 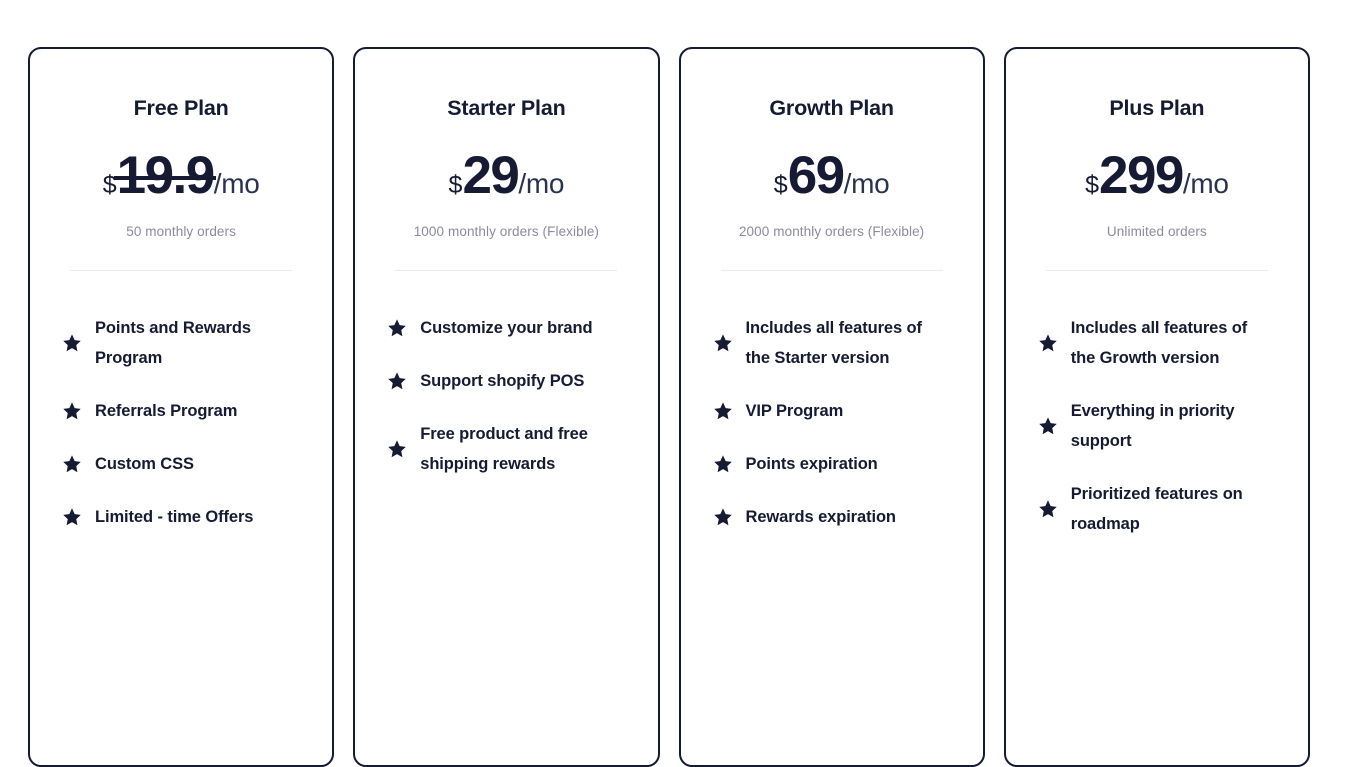 I want to click on feature-item: Customize your brand, so click(x=513, y=328).